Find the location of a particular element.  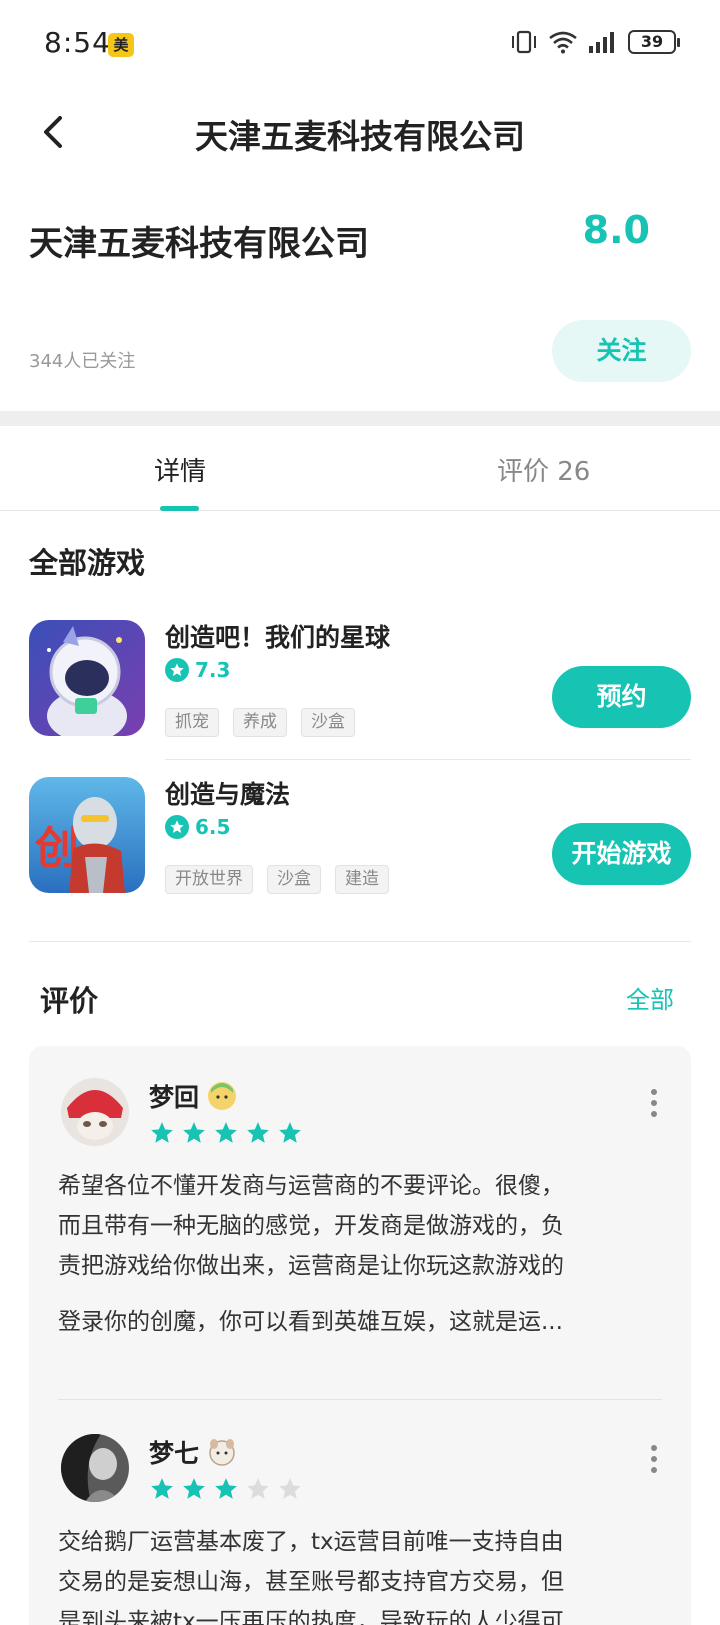

game-tag: 开放世界 is located at coordinates (209, 879).